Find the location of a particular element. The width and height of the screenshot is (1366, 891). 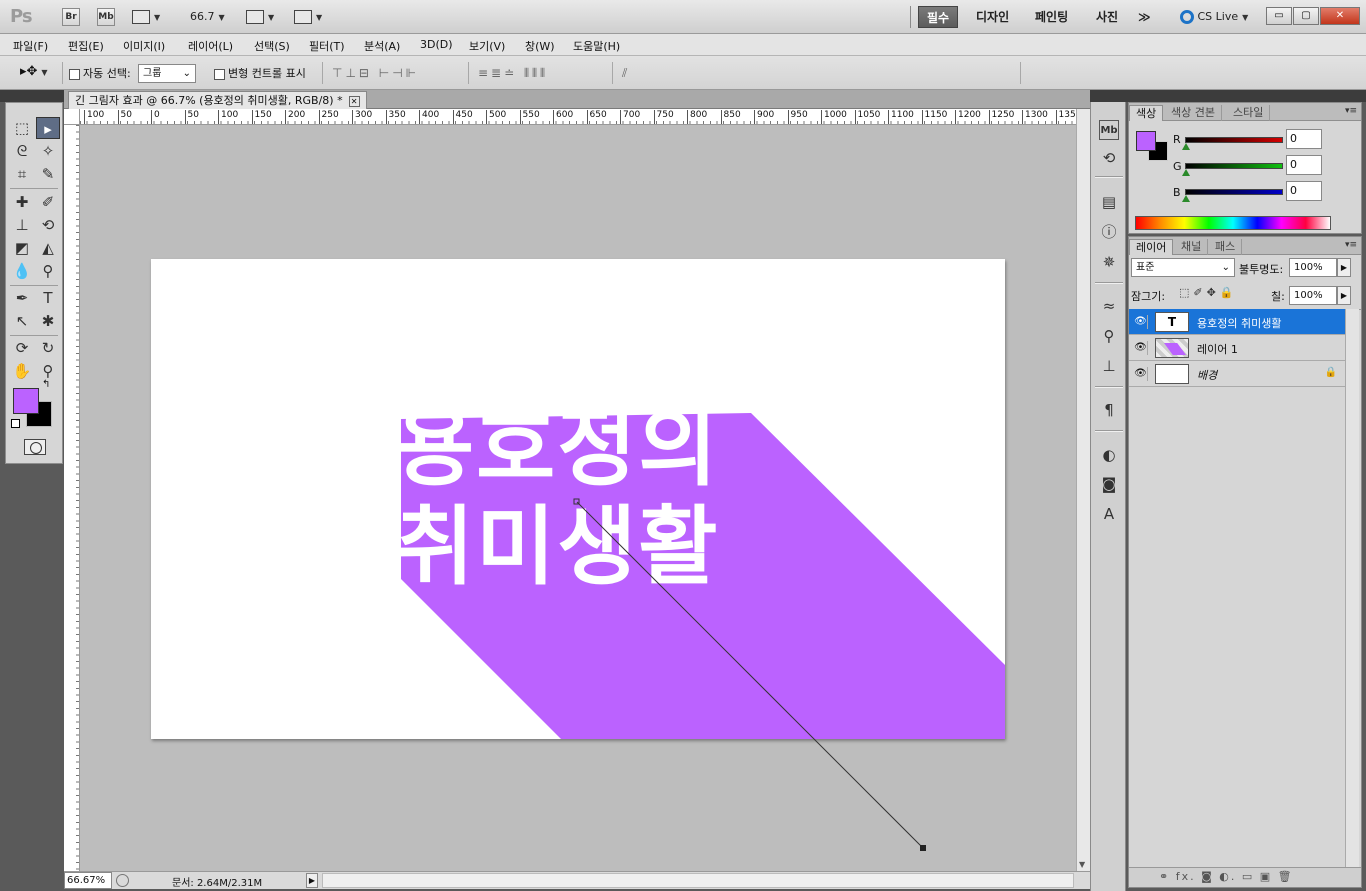

brush-tool: ✐ is located at coordinates (48, 202).